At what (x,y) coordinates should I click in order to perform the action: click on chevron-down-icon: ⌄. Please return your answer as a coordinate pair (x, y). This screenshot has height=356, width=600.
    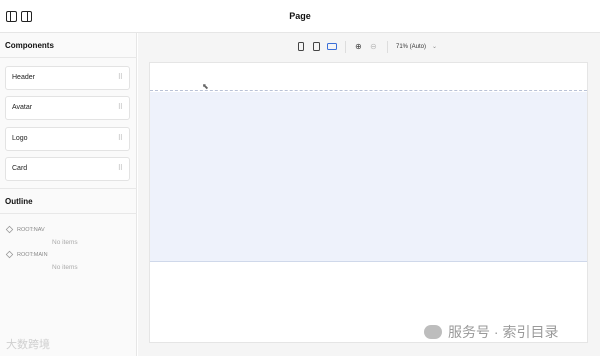
    Looking at the image, I should click on (434, 46).